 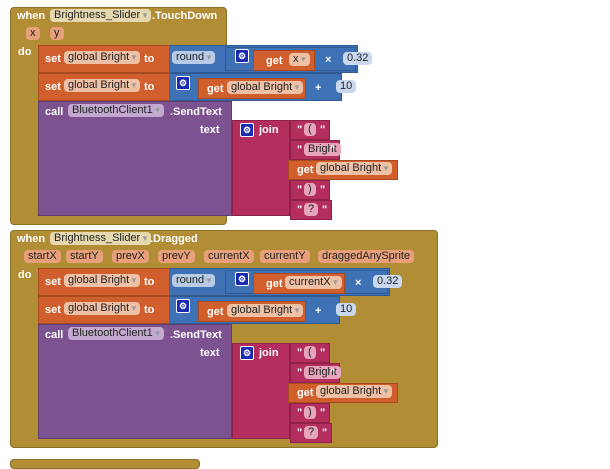 What do you see at coordinates (174, 239) in the screenshot?
I see `event-name-label: .Dragged` at bounding box center [174, 239].